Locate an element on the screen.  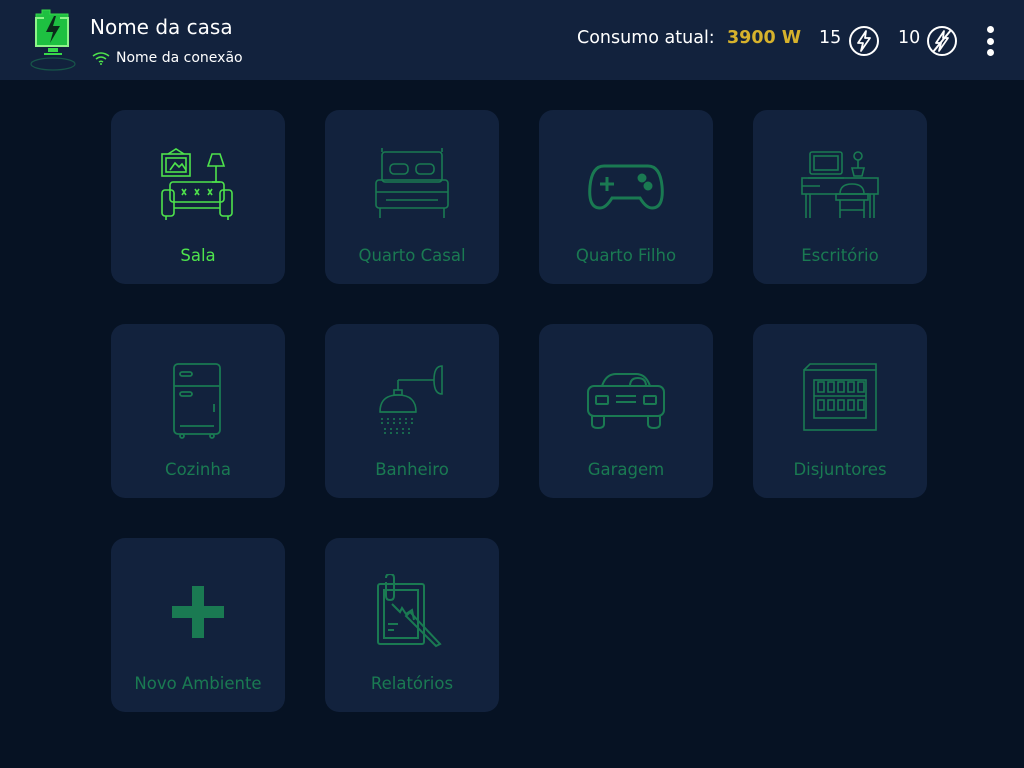
room-label: Quarto Filho is located at coordinates (626, 255).